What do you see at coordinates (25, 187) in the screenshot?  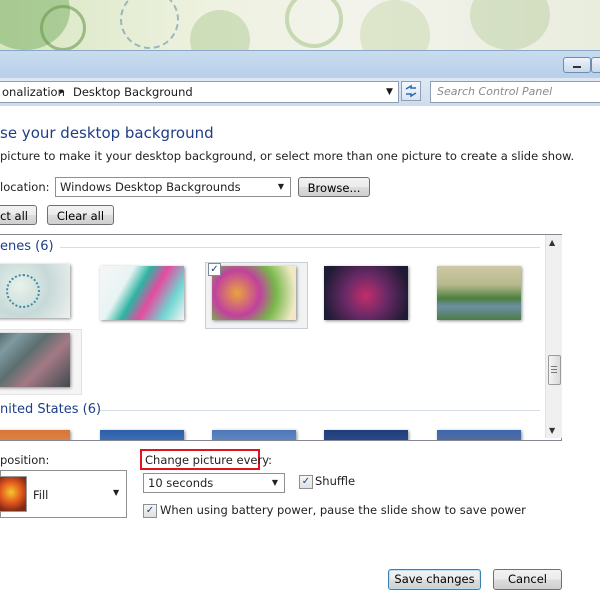 I see `picture-location-label: location:` at bounding box center [25, 187].